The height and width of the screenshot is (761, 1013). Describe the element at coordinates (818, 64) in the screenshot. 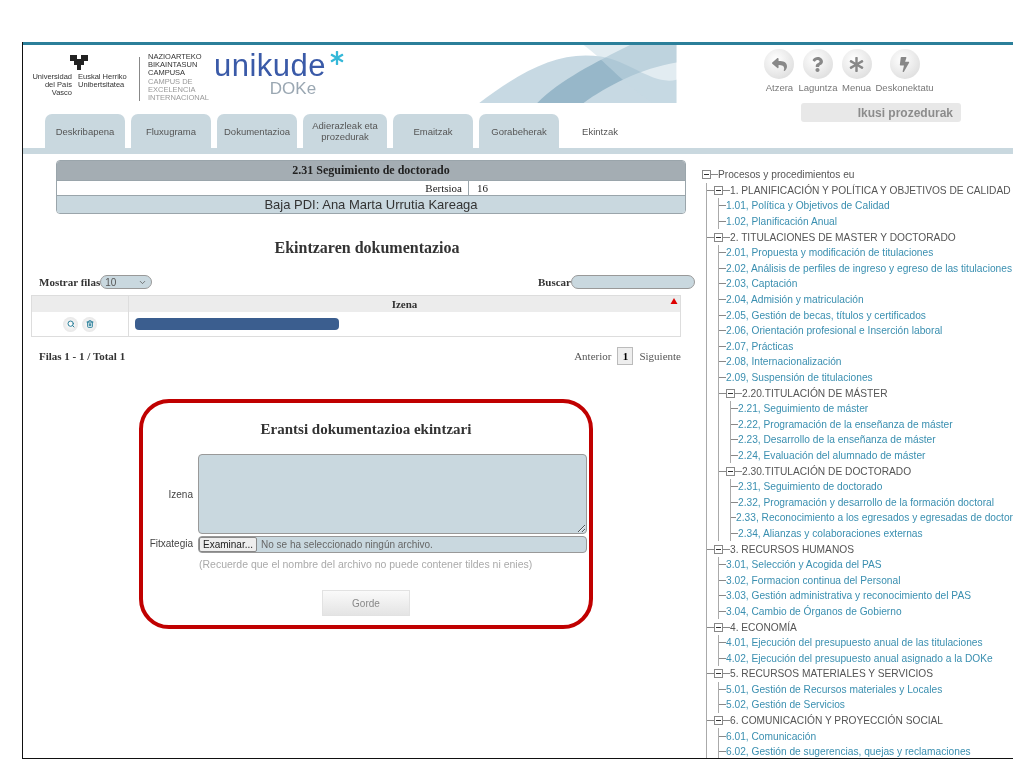

I see `help-icon` at that location.